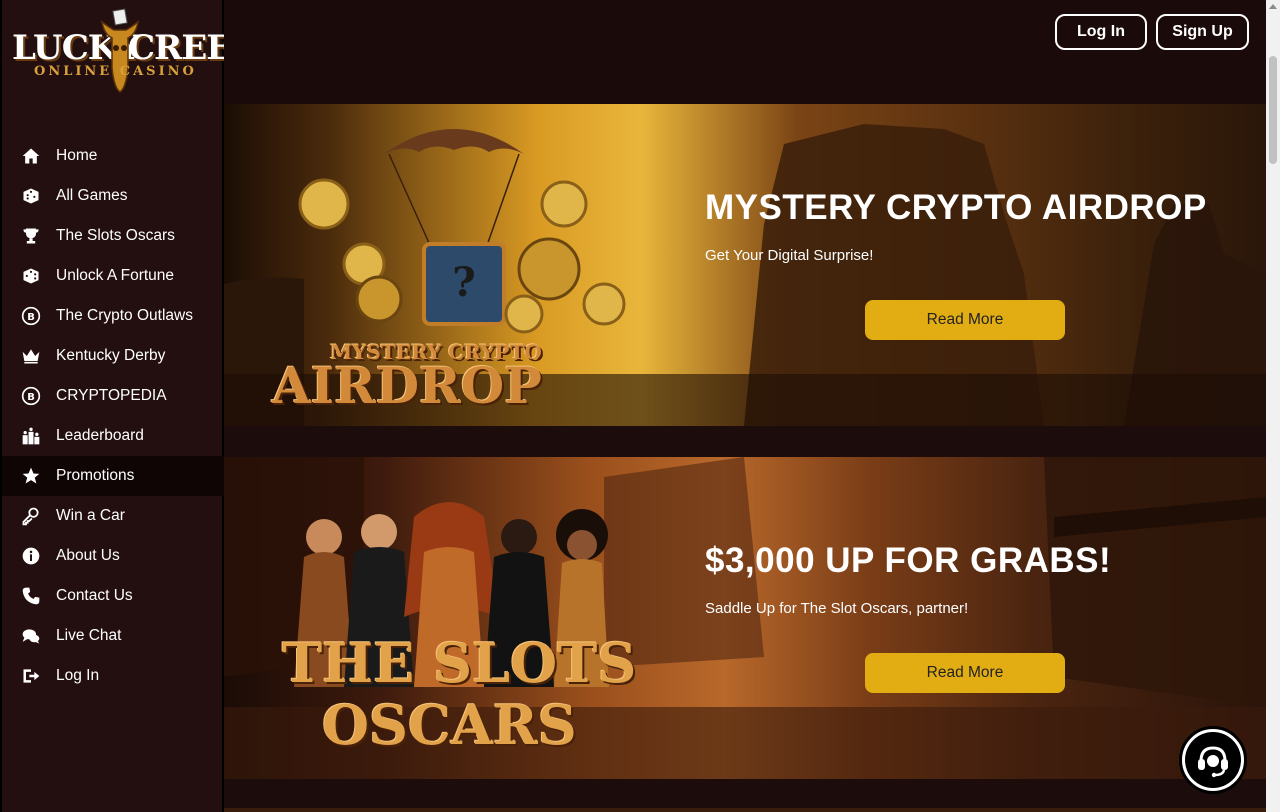 This screenshot has height=812, width=1280. What do you see at coordinates (31, 476) in the screenshot?
I see `star-icon` at bounding box center [31, 476].